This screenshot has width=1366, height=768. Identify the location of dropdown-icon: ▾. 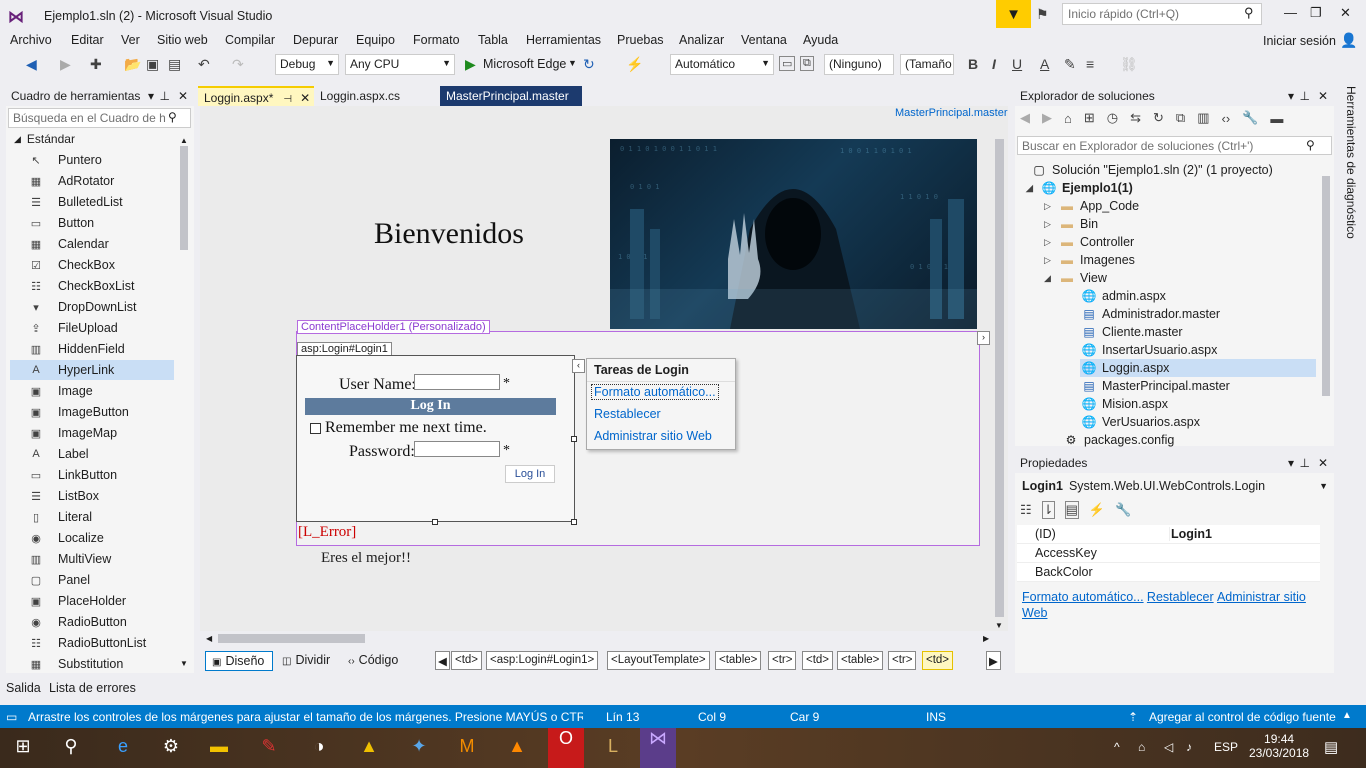
(1291, 463).